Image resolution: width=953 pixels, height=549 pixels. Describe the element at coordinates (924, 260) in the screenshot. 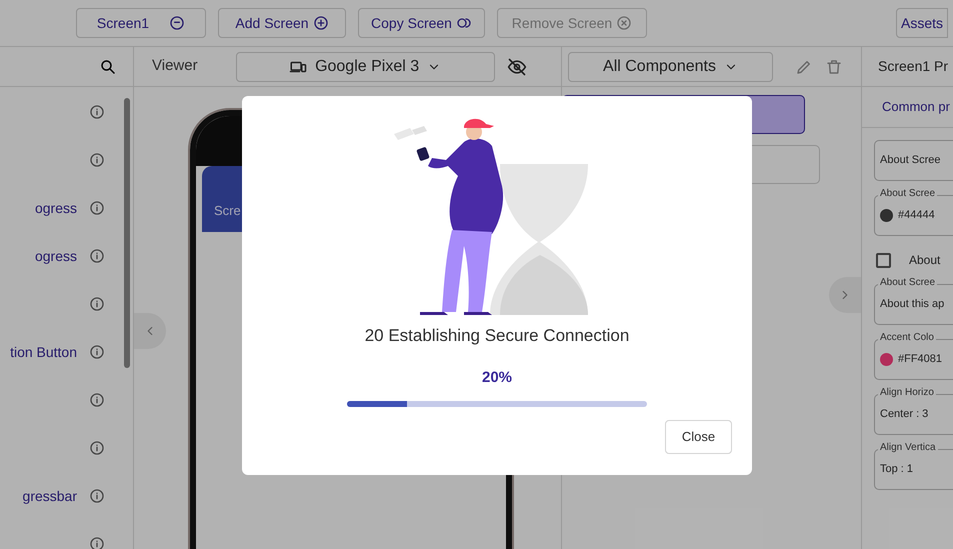

I see `checkbox-label: About` at that location.